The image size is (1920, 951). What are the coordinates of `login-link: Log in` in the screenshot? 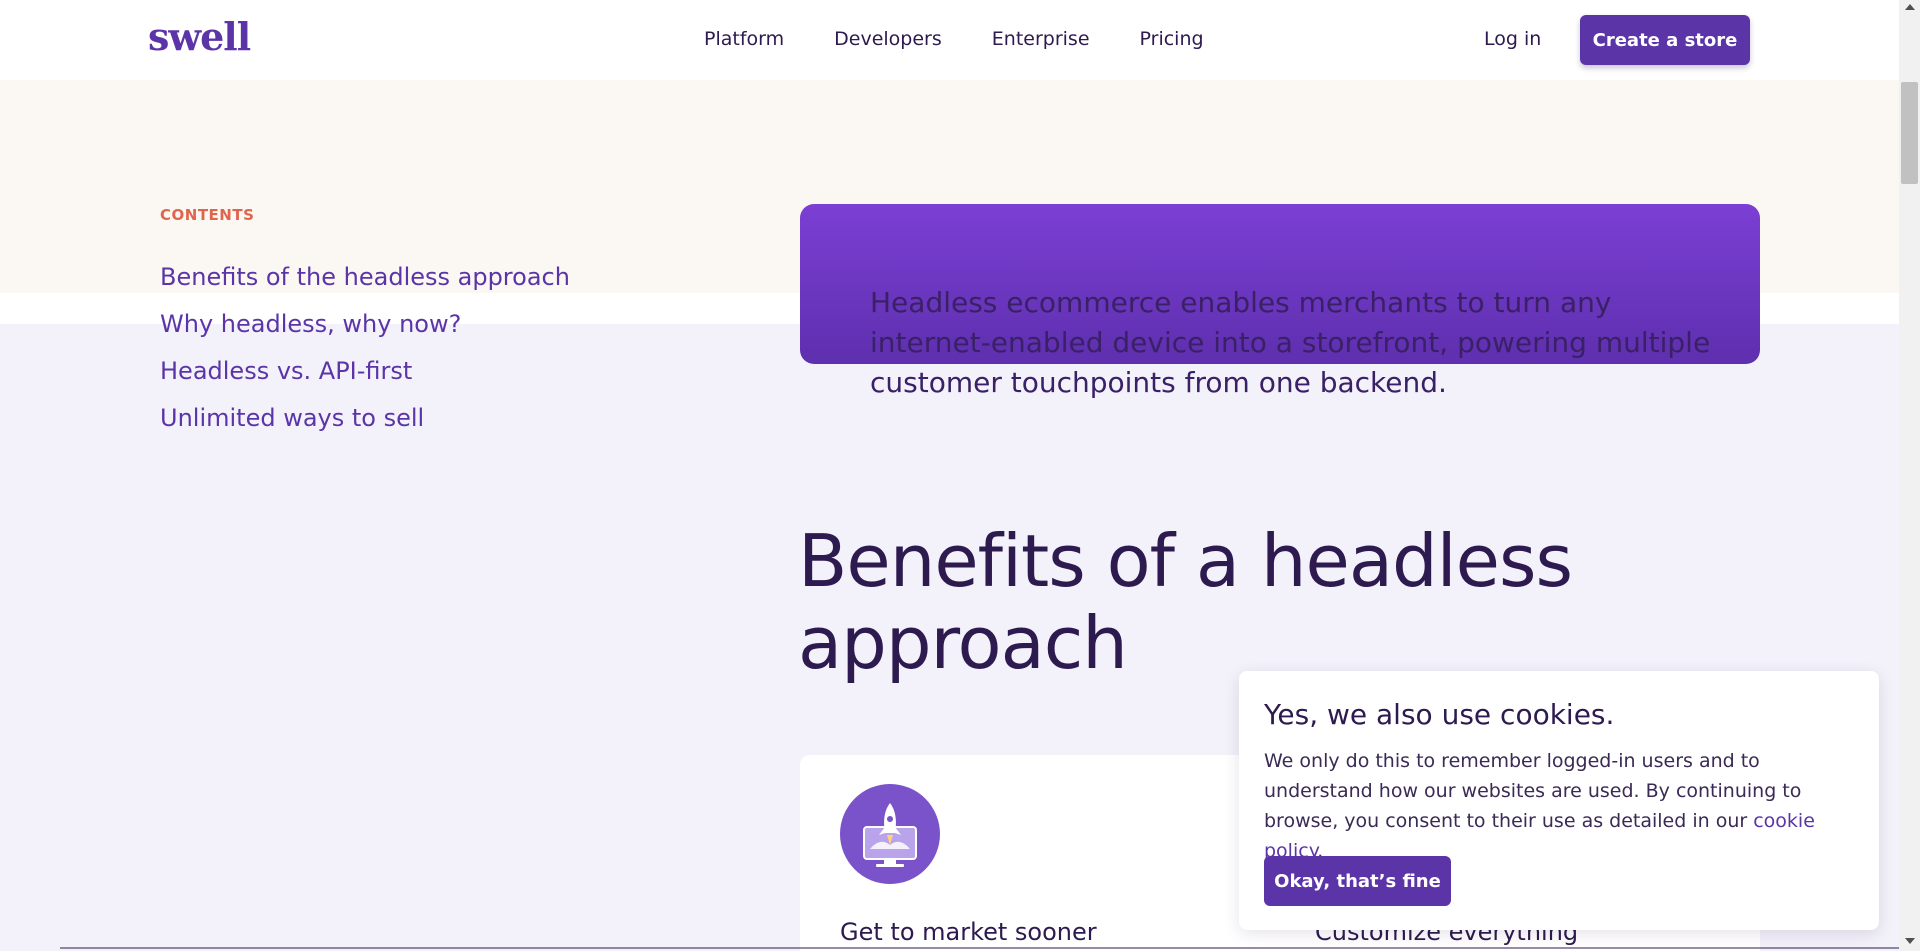 It's located at (1512, 39).